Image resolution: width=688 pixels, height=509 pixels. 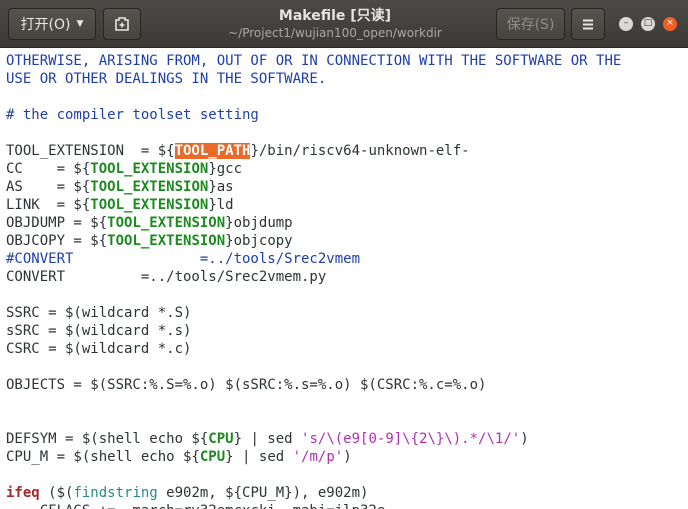 I want to click on code-line: # the compiler toolset setting, so click(x=313, y=115).